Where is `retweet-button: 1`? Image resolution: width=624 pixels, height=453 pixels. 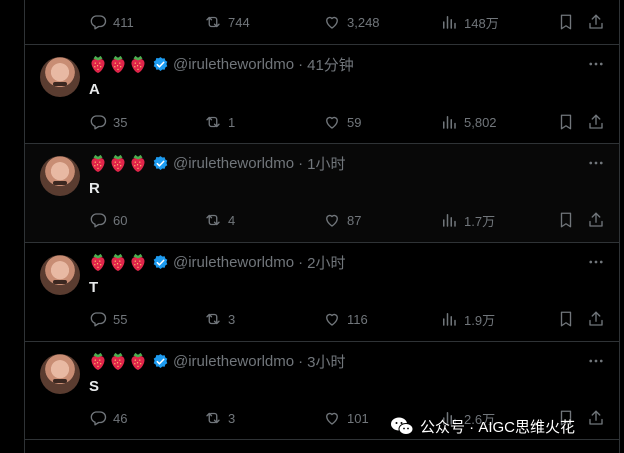
retweet-button: 1 is located at coordinates (219, 122).